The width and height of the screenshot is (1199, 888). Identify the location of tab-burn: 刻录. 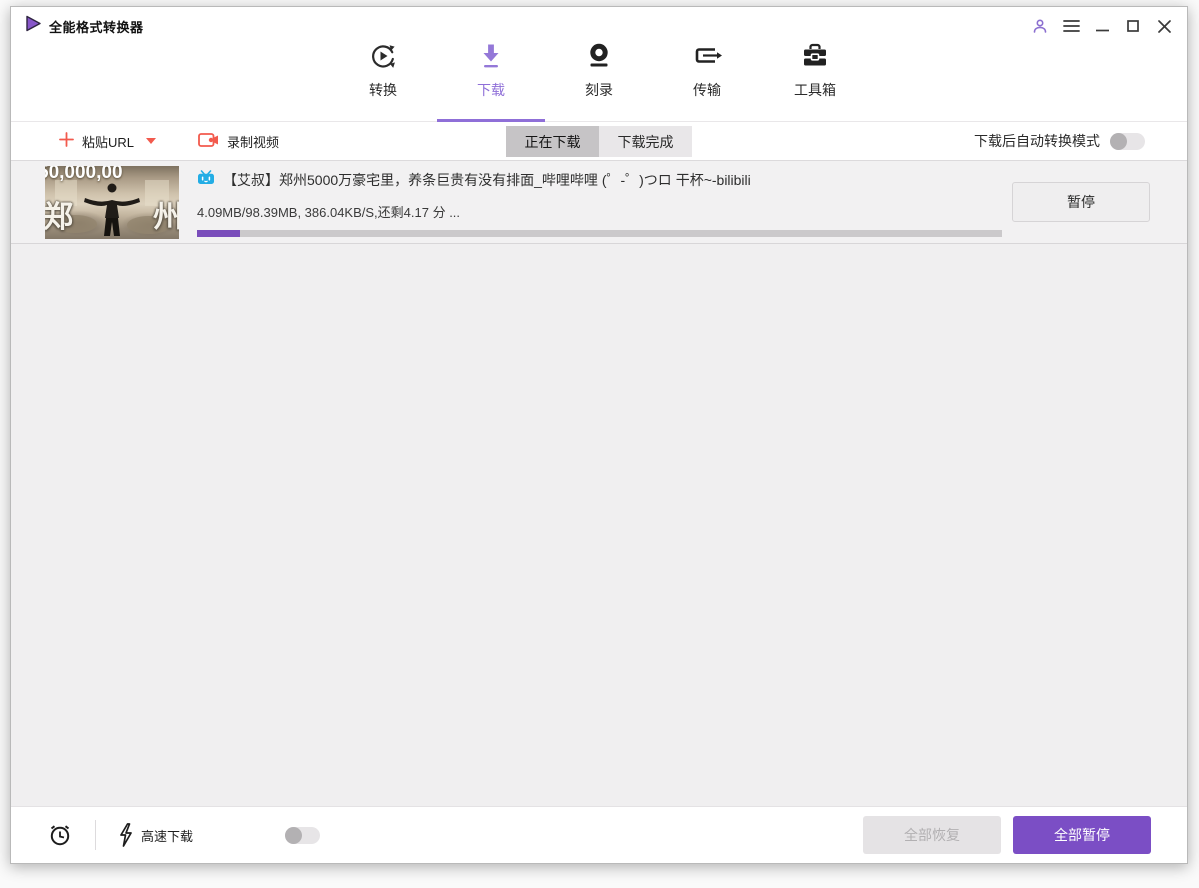
(599, 78).